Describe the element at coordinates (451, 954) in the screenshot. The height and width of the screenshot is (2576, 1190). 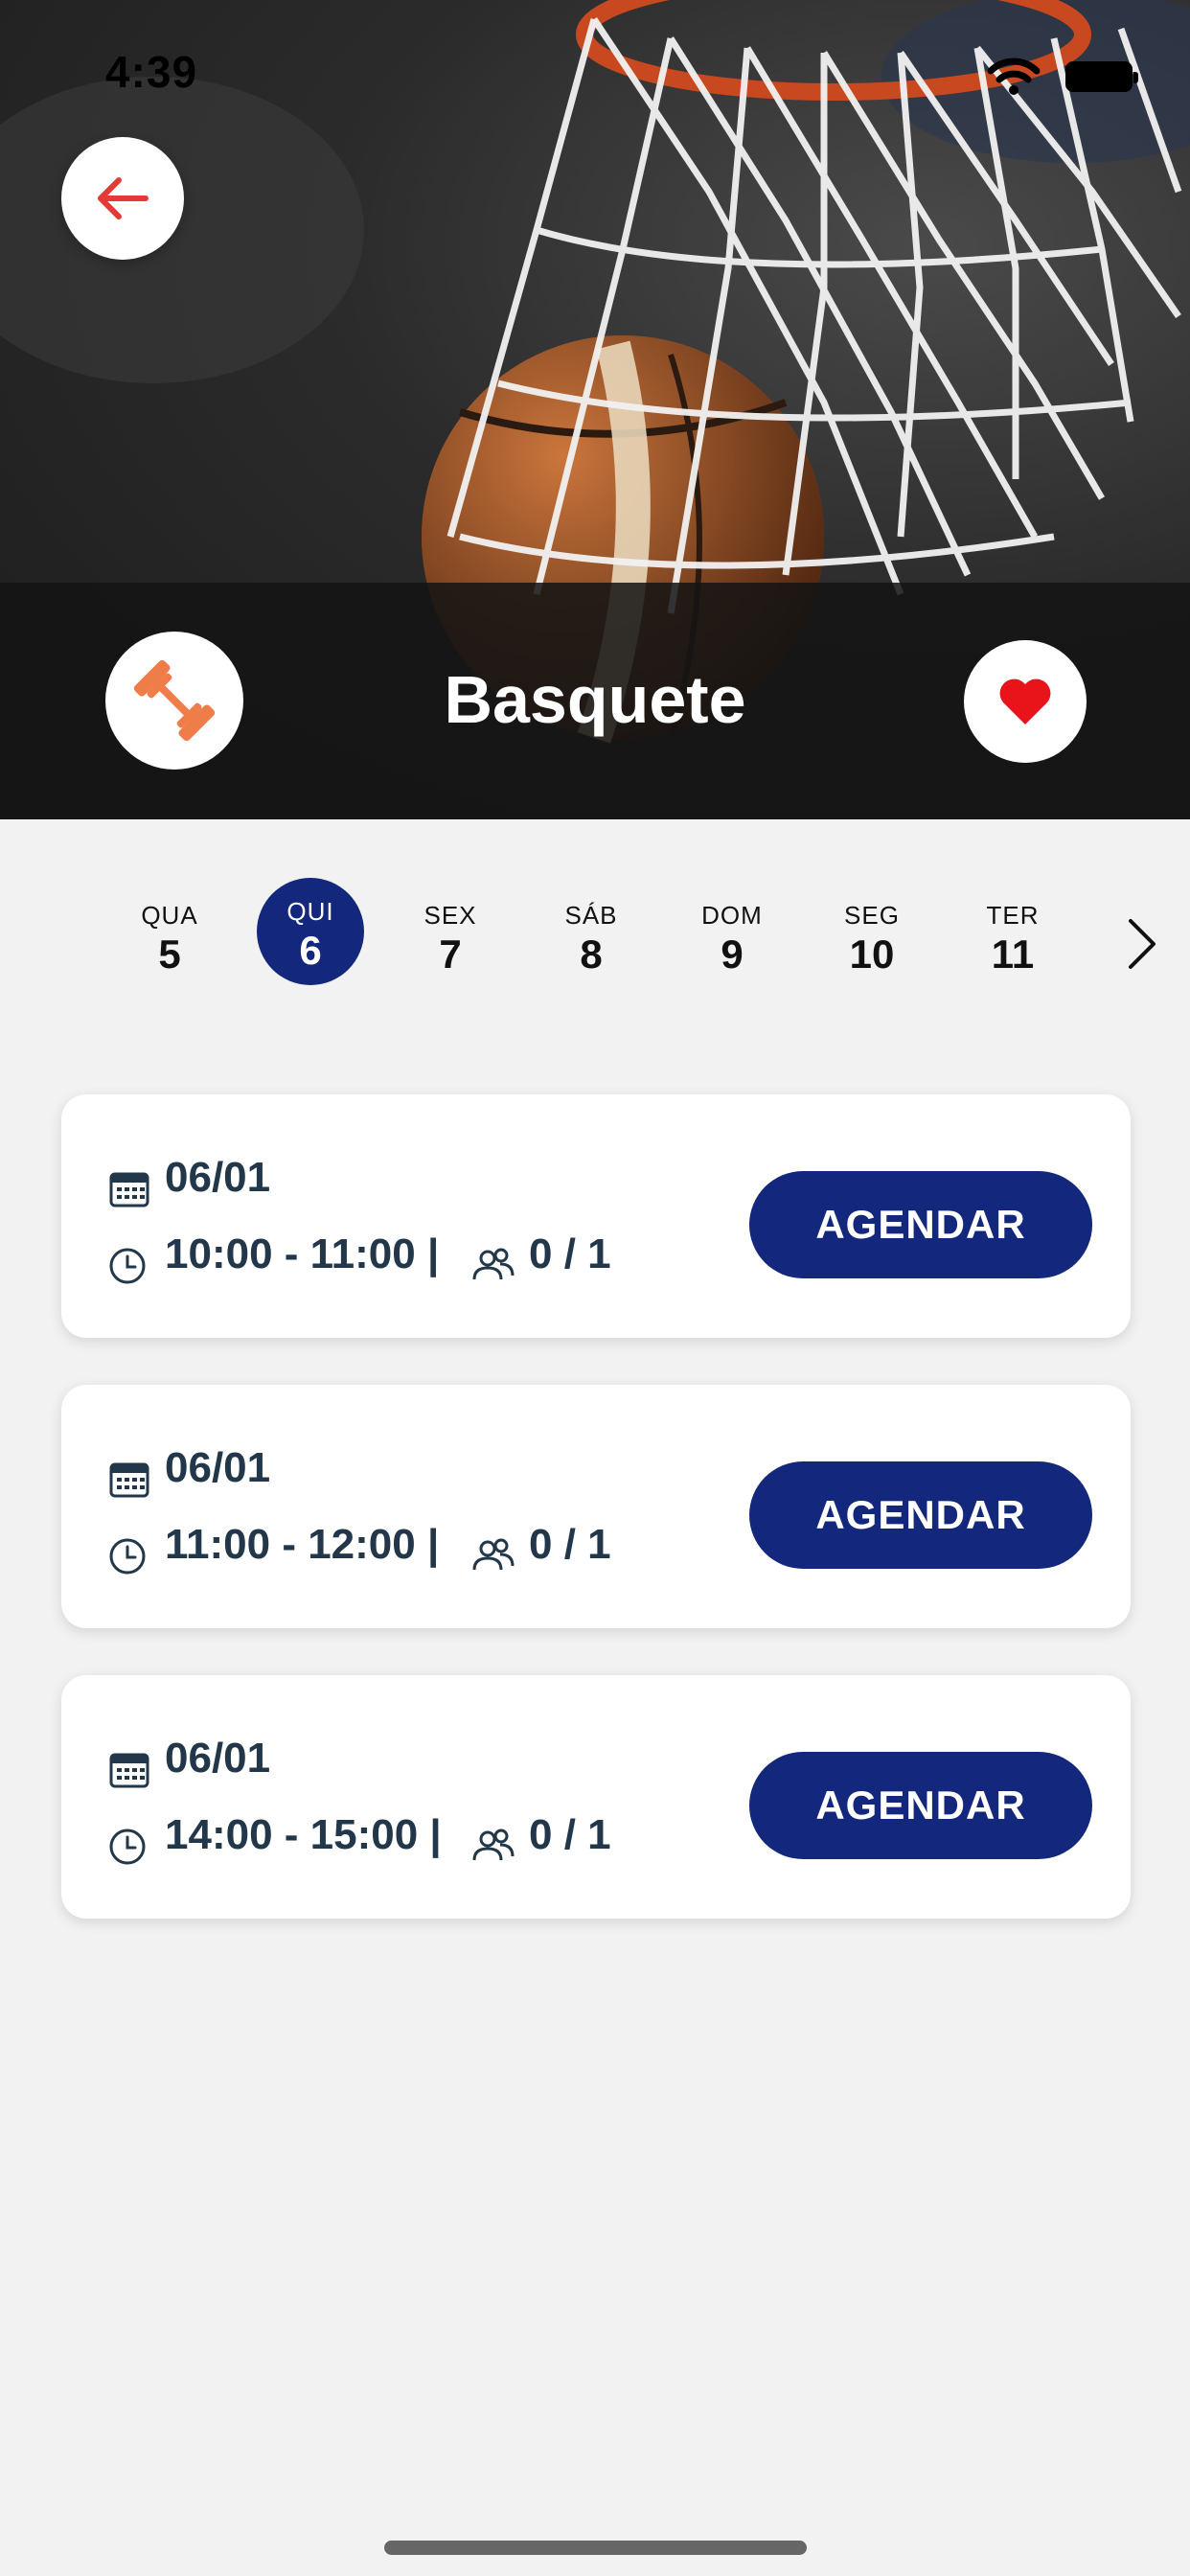
I see `day-number: 7` at that location.